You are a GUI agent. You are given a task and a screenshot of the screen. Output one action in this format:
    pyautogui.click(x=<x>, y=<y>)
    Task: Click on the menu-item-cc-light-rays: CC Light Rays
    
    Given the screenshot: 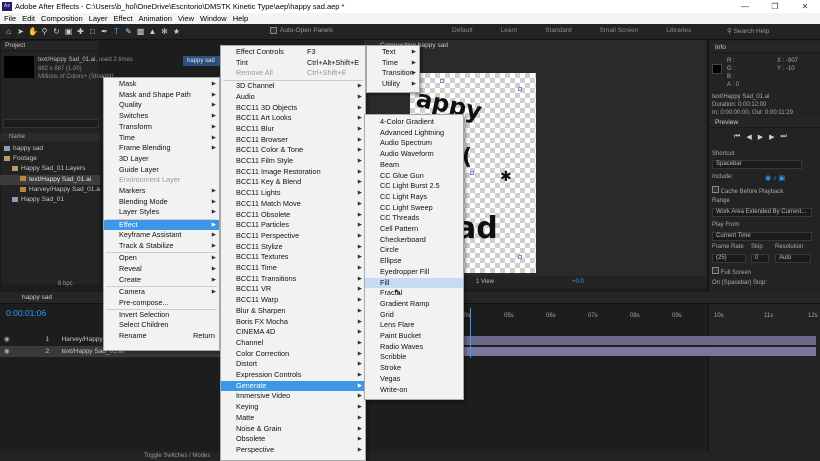 What is the action you would take?
    pyautogui.click(x=414, y=197)
    